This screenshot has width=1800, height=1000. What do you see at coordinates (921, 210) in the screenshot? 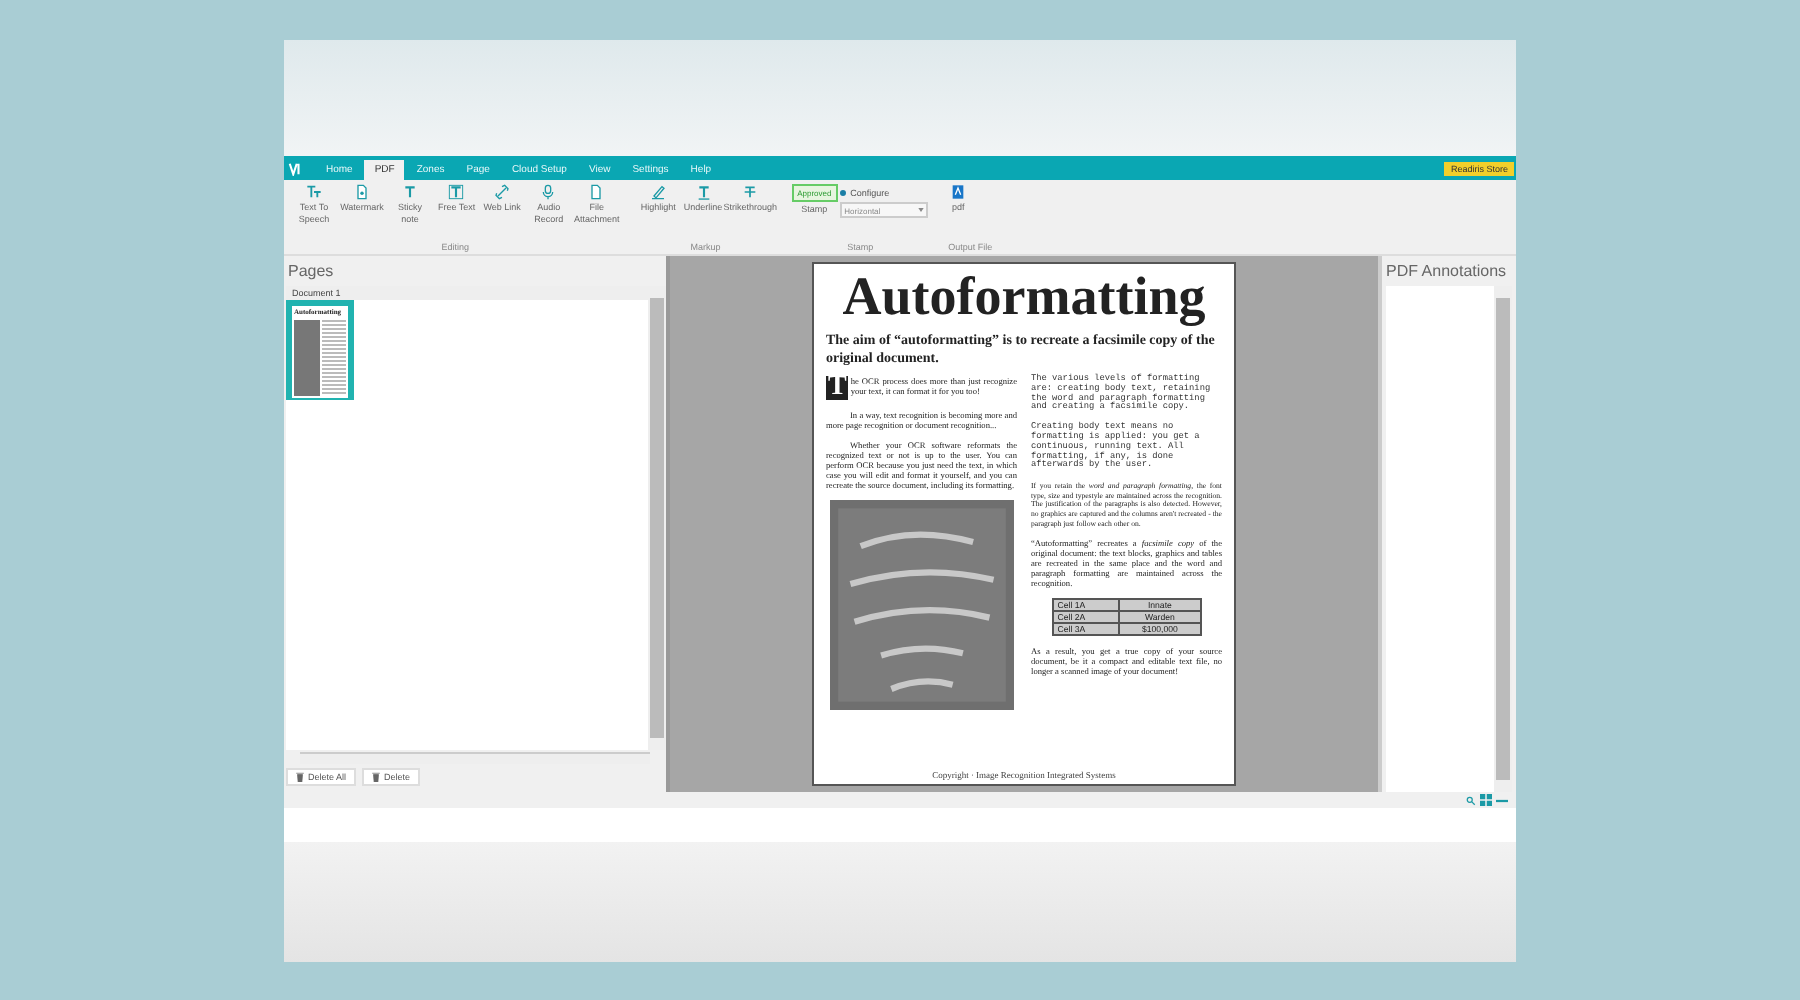
I see `caret-icon` at bounding box center [921, 210].